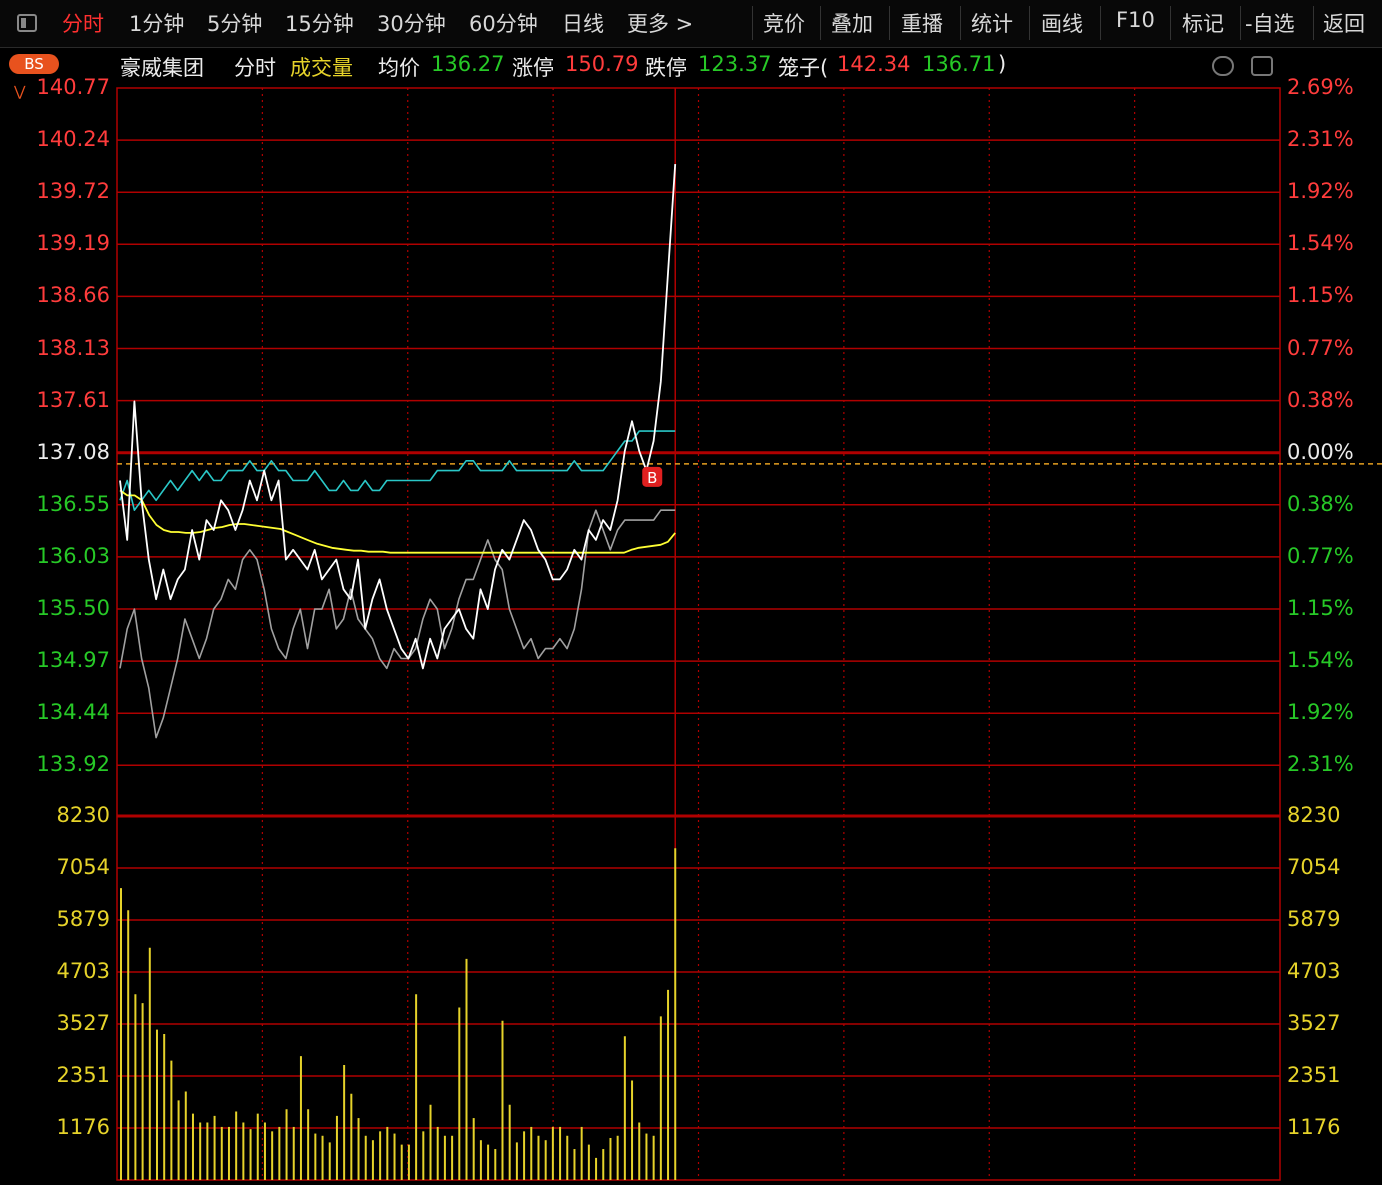 This screenshot has height=1185, width=1382. Describe the element at coordinates (397, 471) in the screenshot. I see `compare-line` at that location.